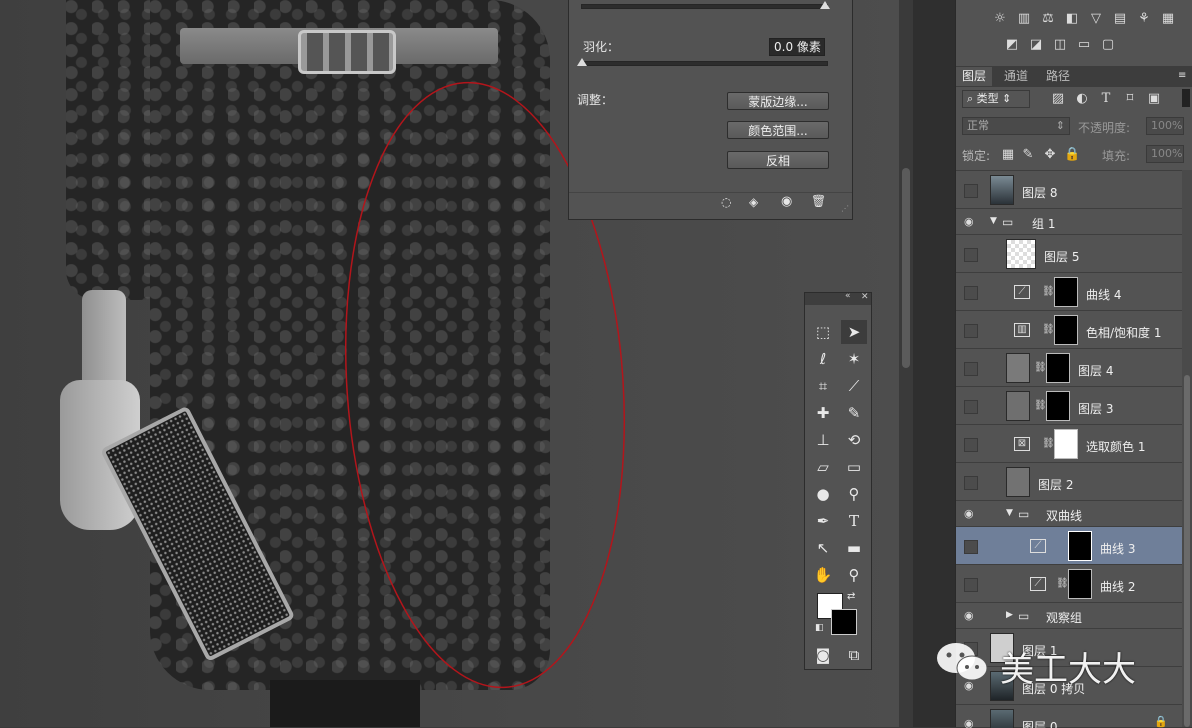 This screenshot has width=1192, height=728. What do you see at coordinates (1106, 99) in the screenshot?
I see `filter-type-icon: T` at bounding box center [1106, 99].